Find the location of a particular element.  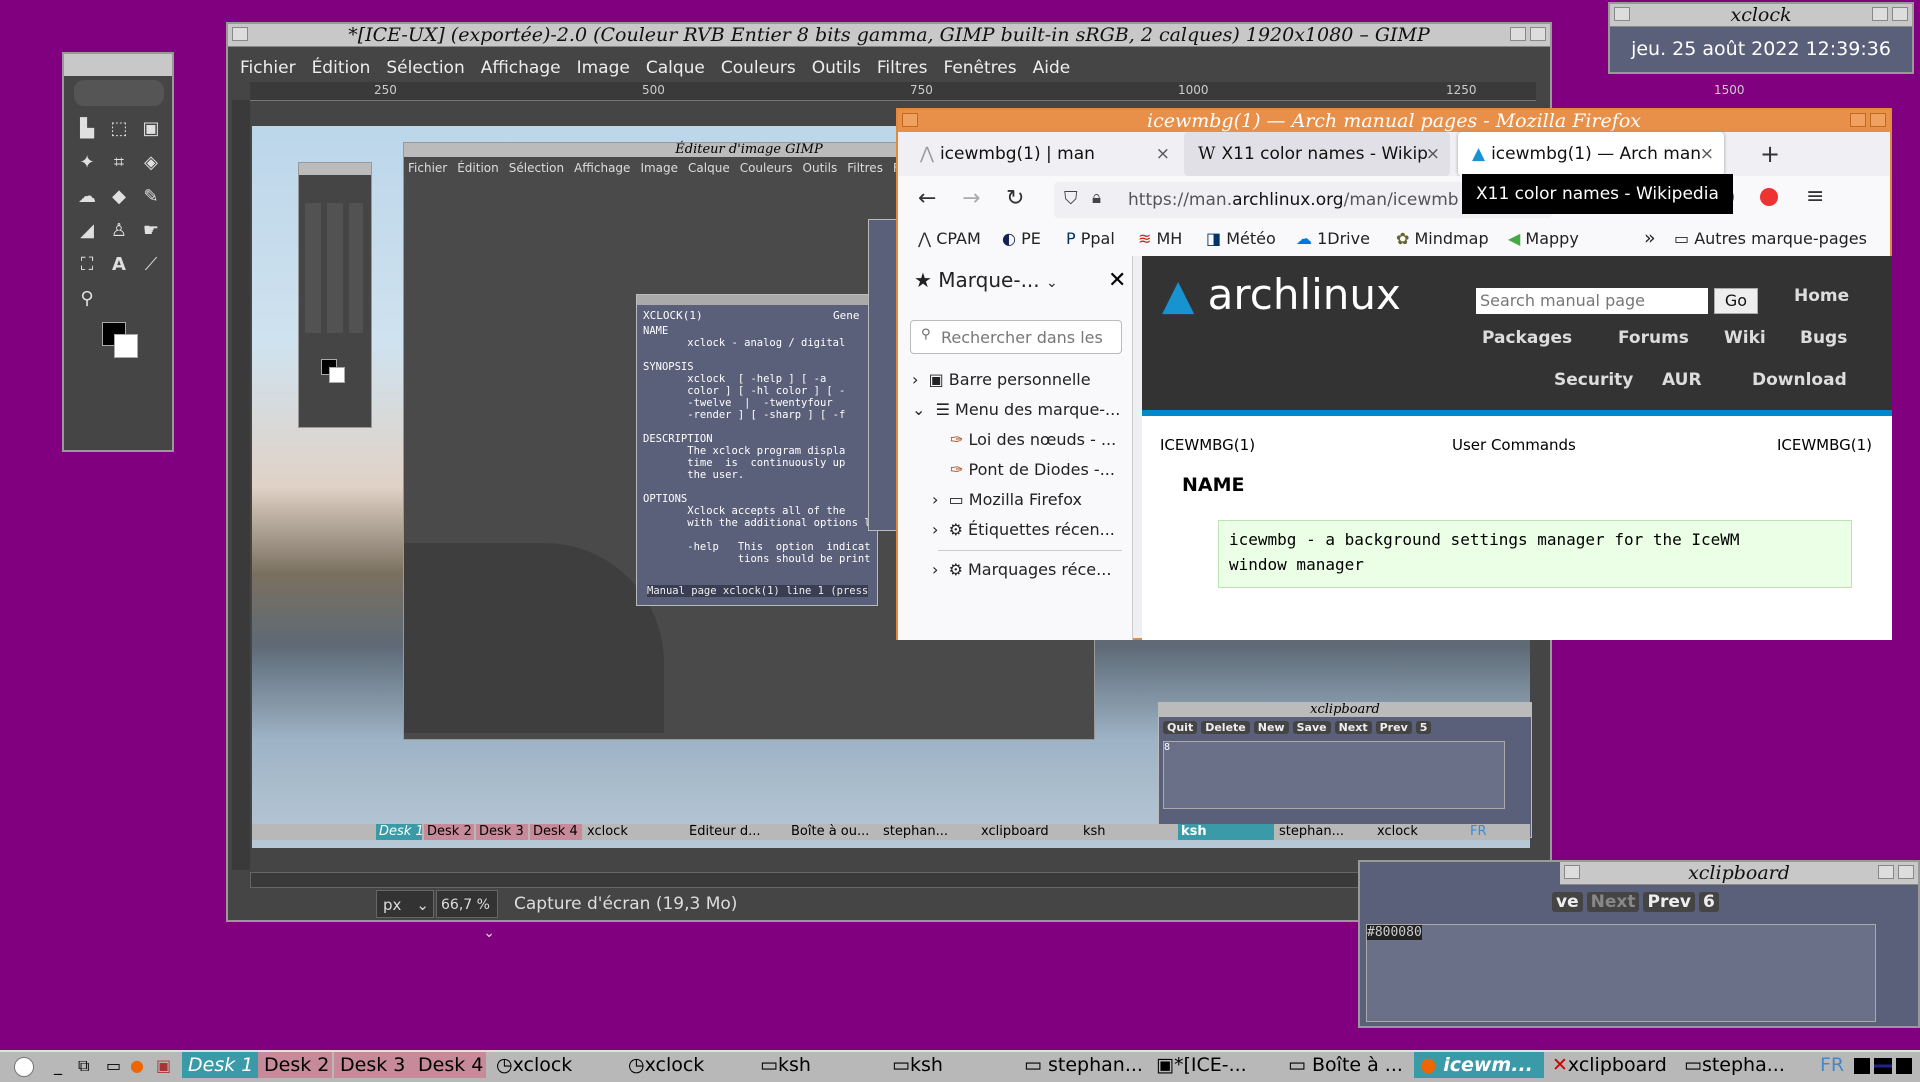

gimp-launcher-icon: ▣ is located at coordinates (163, 1065).